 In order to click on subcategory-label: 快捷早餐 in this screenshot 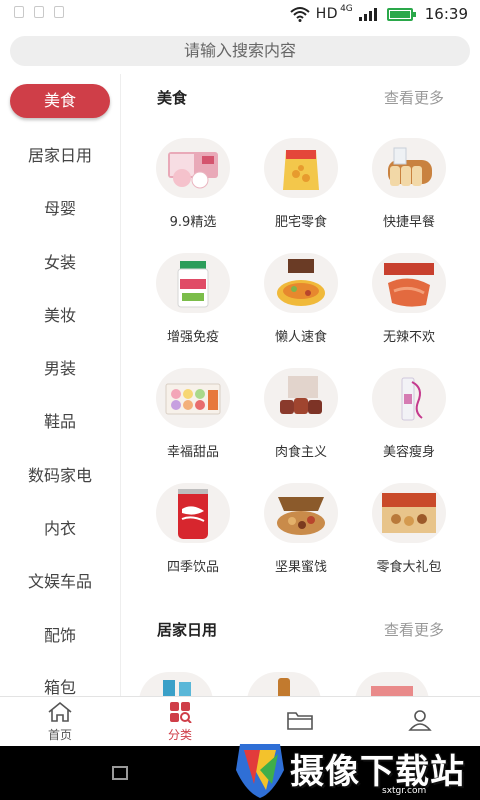, I will do `click(408, 222)`.